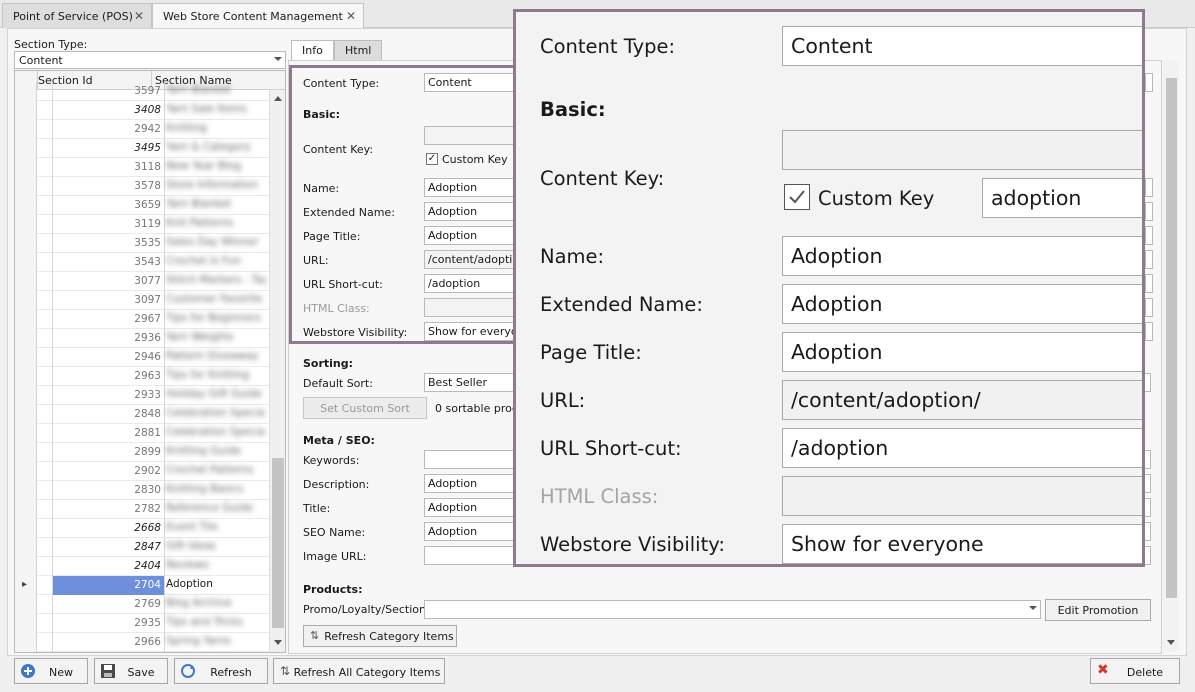 The height and width of the screenshot is (692, 1195). I want to click on custom-key-checkbox: ✓, so click(432, 159).